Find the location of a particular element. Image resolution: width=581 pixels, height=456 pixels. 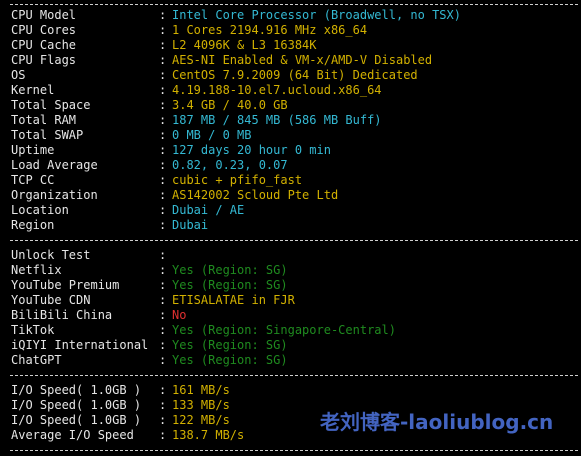

row-value: No is located at coordinates (179, 315).